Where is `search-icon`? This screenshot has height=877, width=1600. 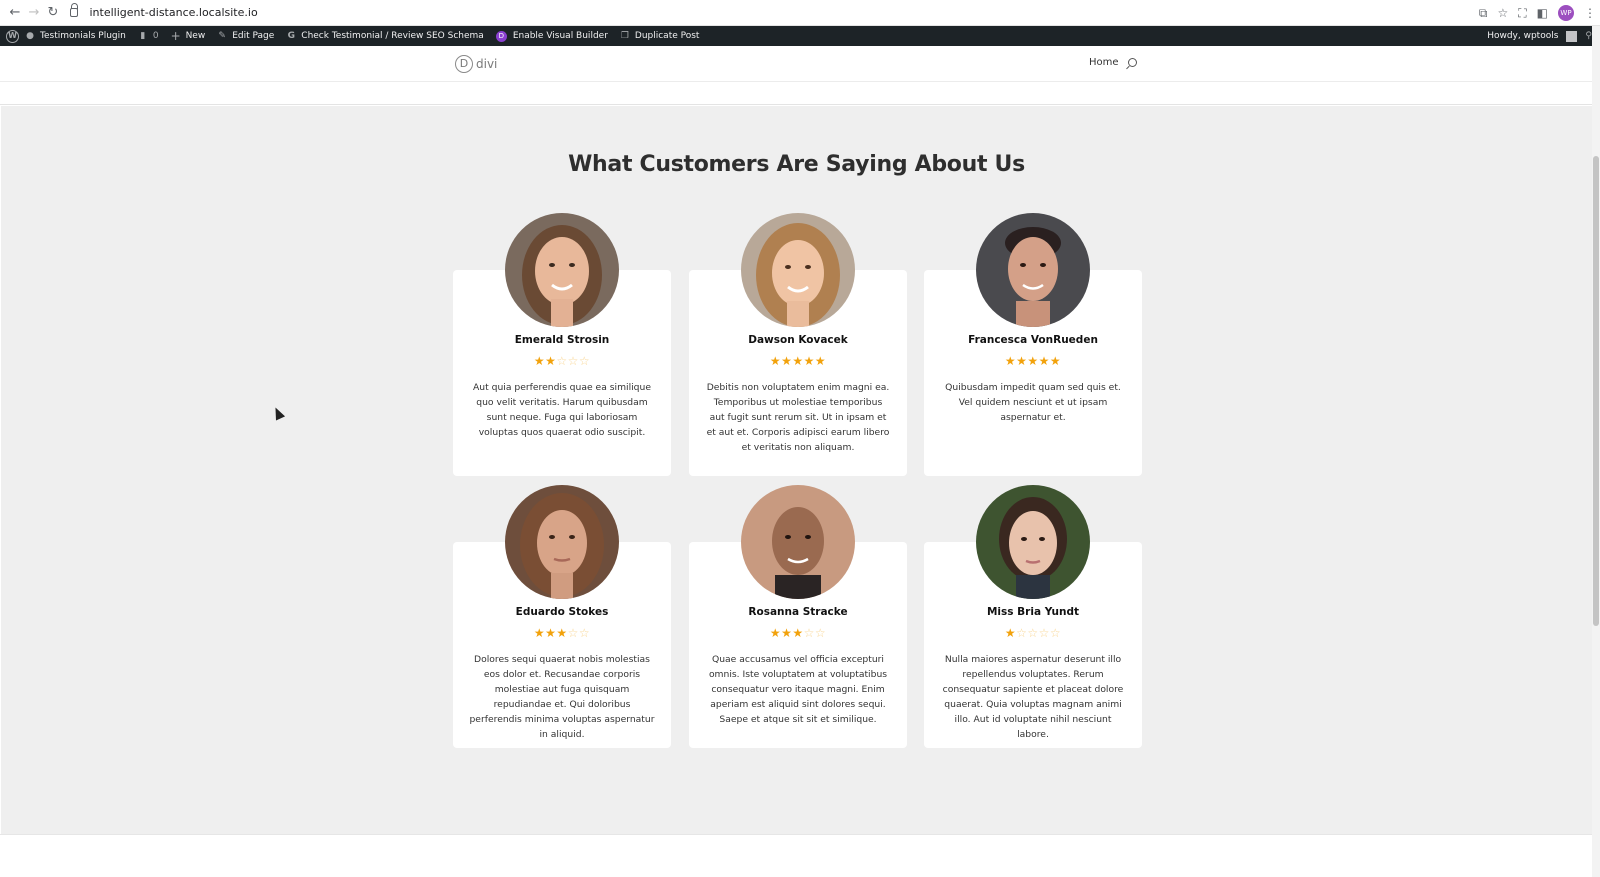 search-icon is located at coordinates (1132, 62).